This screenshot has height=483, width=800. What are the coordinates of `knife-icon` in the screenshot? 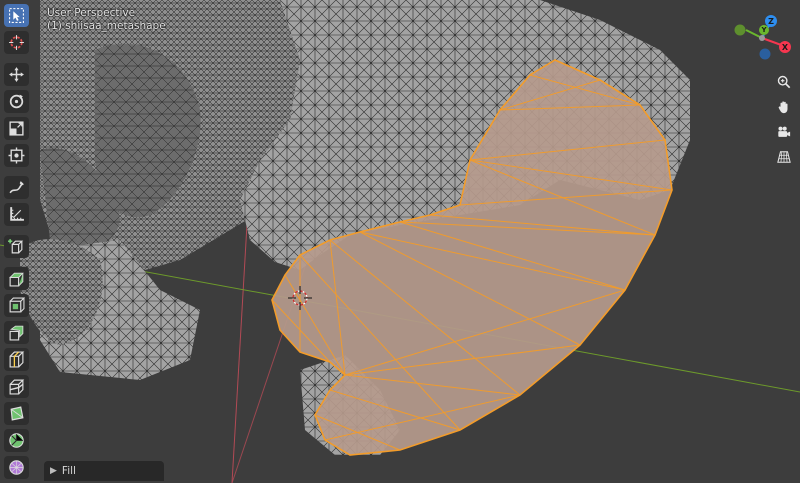 It's located at (17, 387).